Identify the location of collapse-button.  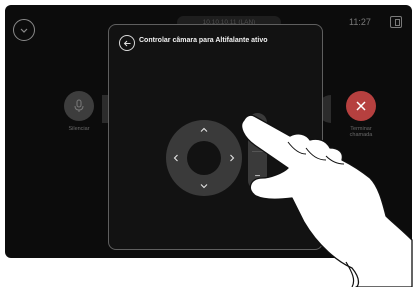
(24, 30).